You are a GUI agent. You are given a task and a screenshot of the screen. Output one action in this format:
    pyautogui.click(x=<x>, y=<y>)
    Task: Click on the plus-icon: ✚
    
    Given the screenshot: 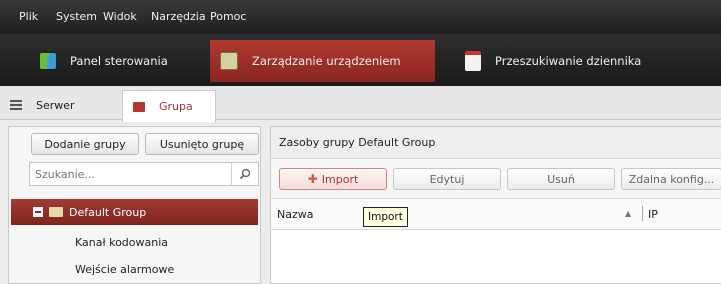 What is the action you would take?
    pyautogui.click(x=312, y=179)
    